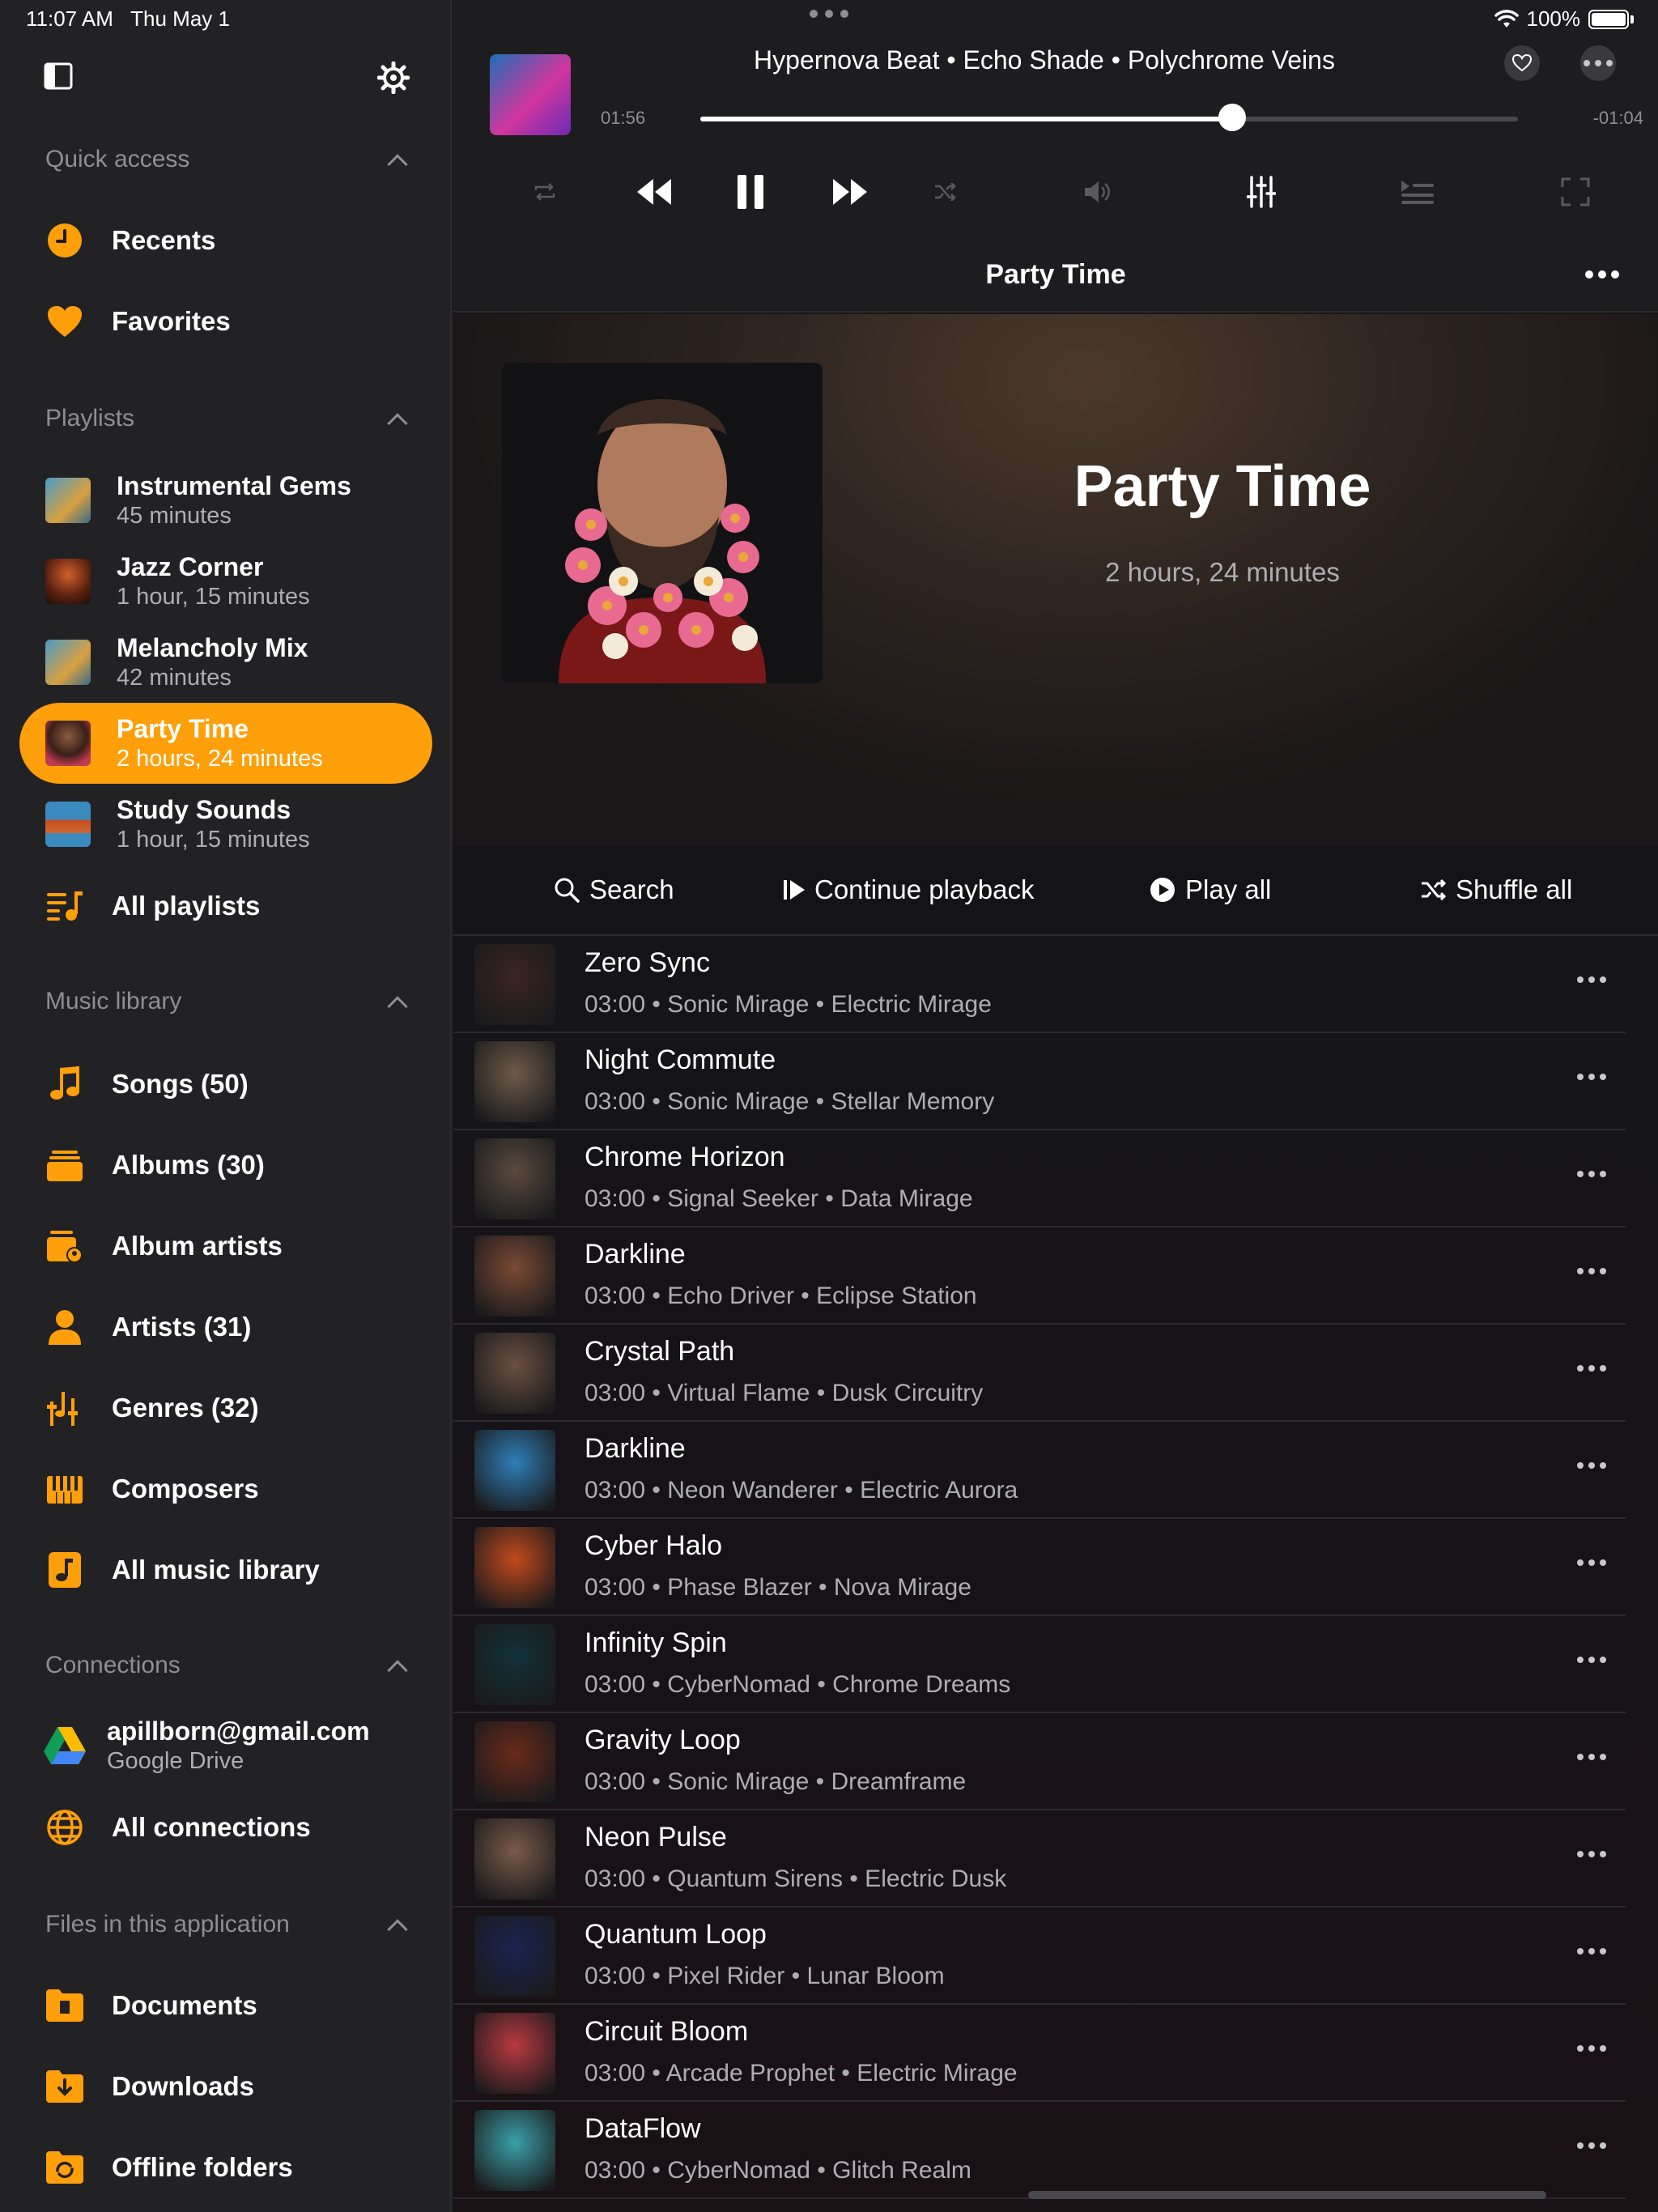 The image size is (1658, 2212). What do you see at coordinates (64, 2006) in the screenshot?
I see `documents-folder-icon` at bounding box center [64, 2006].